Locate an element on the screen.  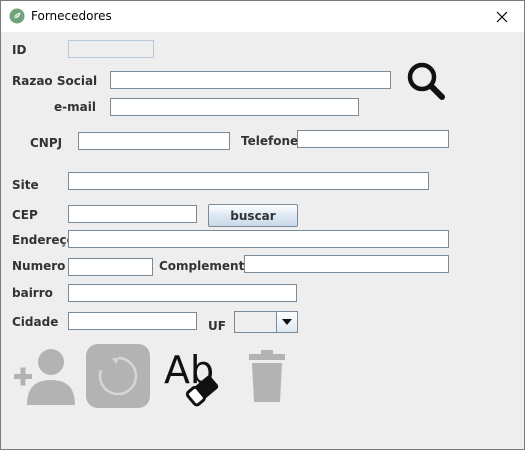
search-icon is located at coordinates (426, 81).